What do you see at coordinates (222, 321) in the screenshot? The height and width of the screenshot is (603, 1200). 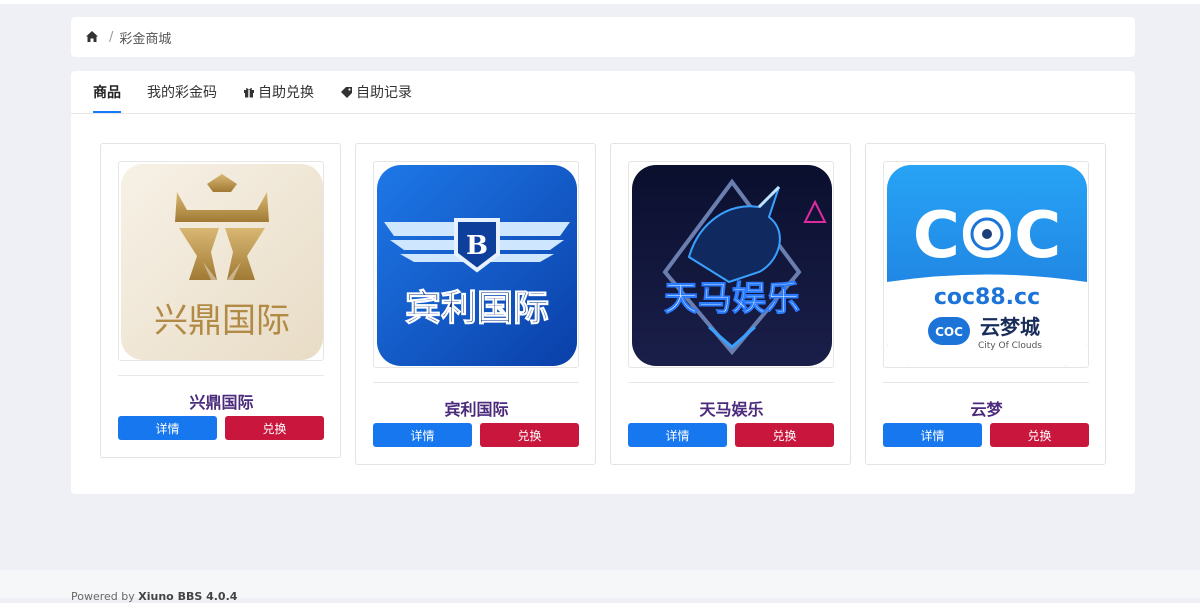 I see `logo-text: 兴鼎国际` at bounding box center [222, 321].